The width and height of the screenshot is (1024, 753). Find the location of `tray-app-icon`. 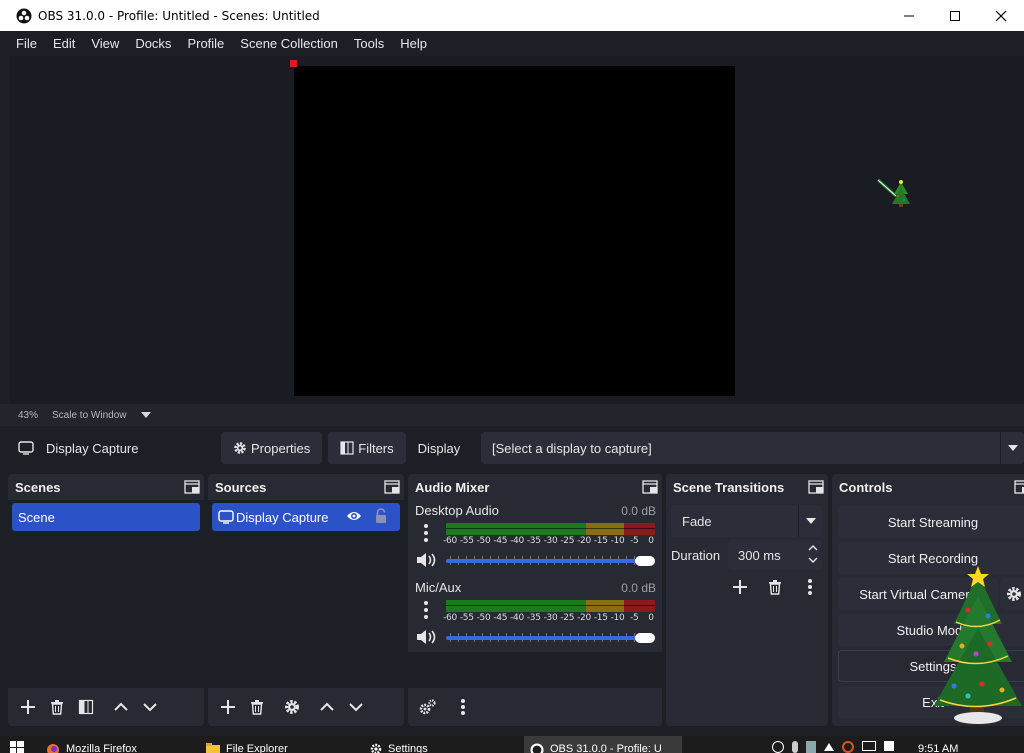

tray-app-icon is located at coordinates (811, 747).